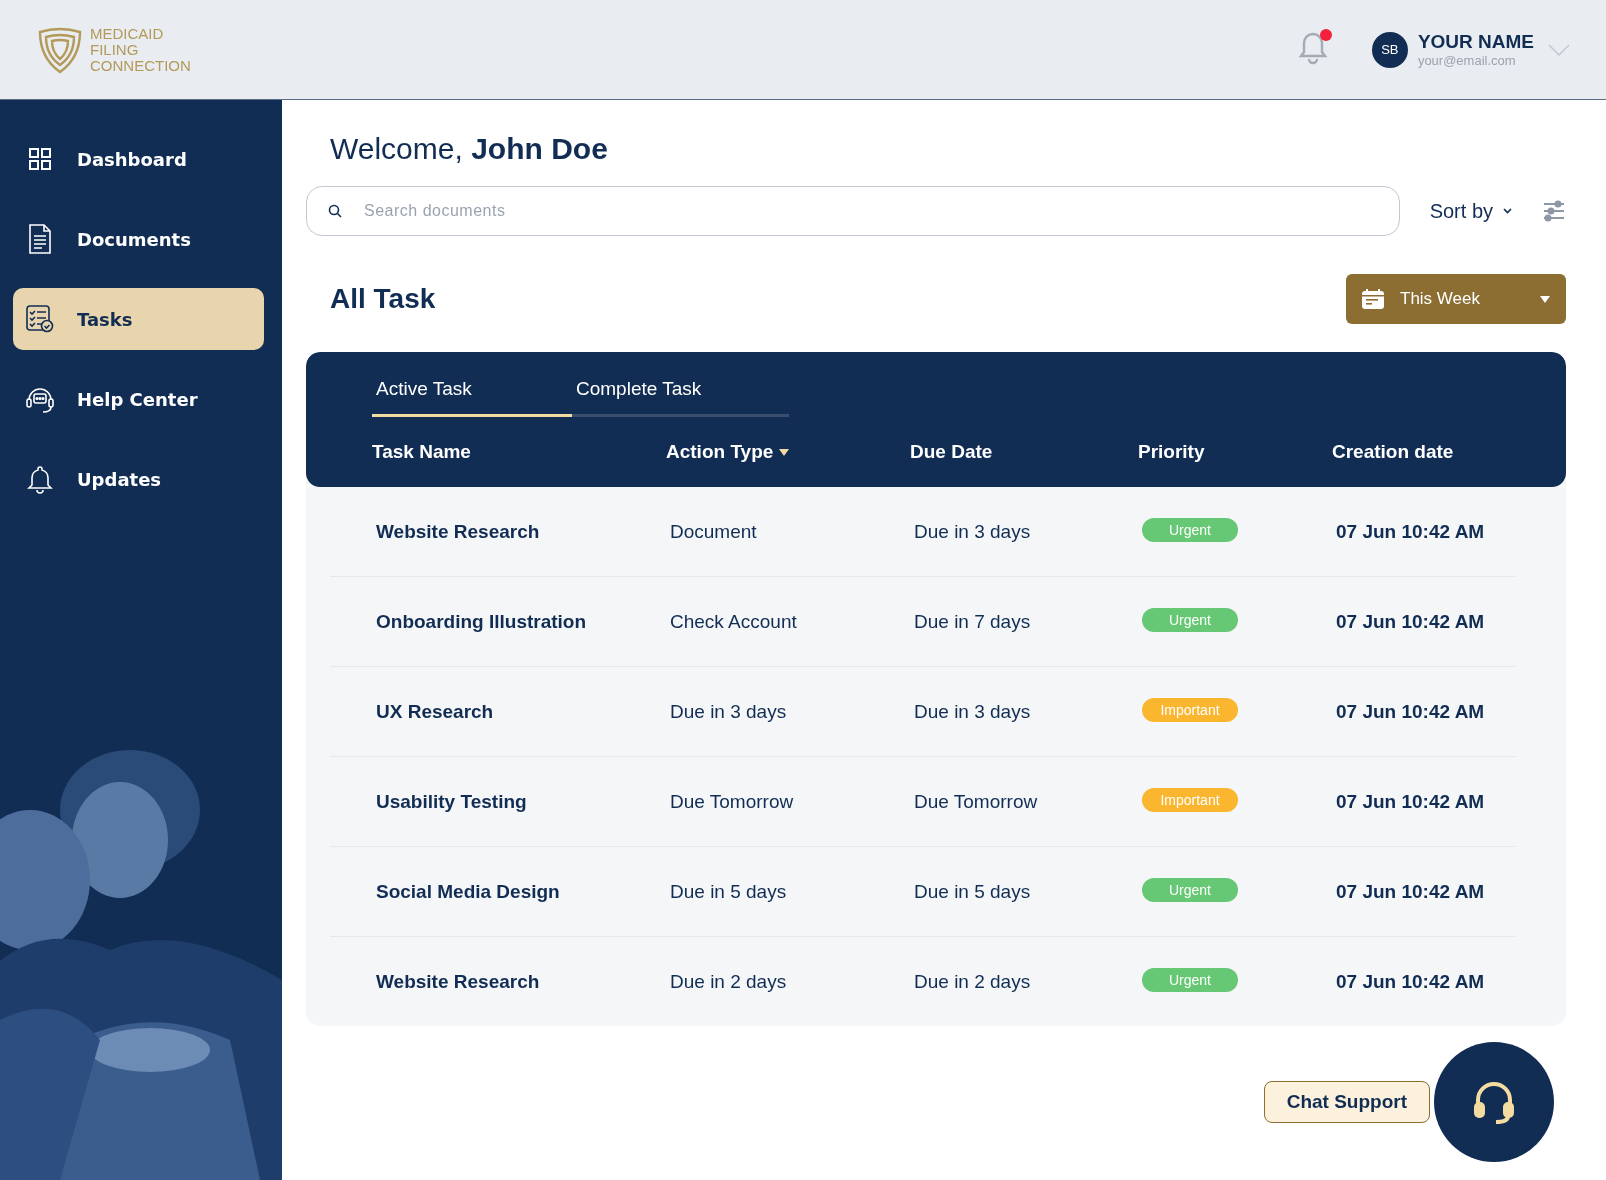  What do you see at coordinates (1373, 299) in the screenshot?
I see `calendar-icon` at bounding box center [1373, 299].